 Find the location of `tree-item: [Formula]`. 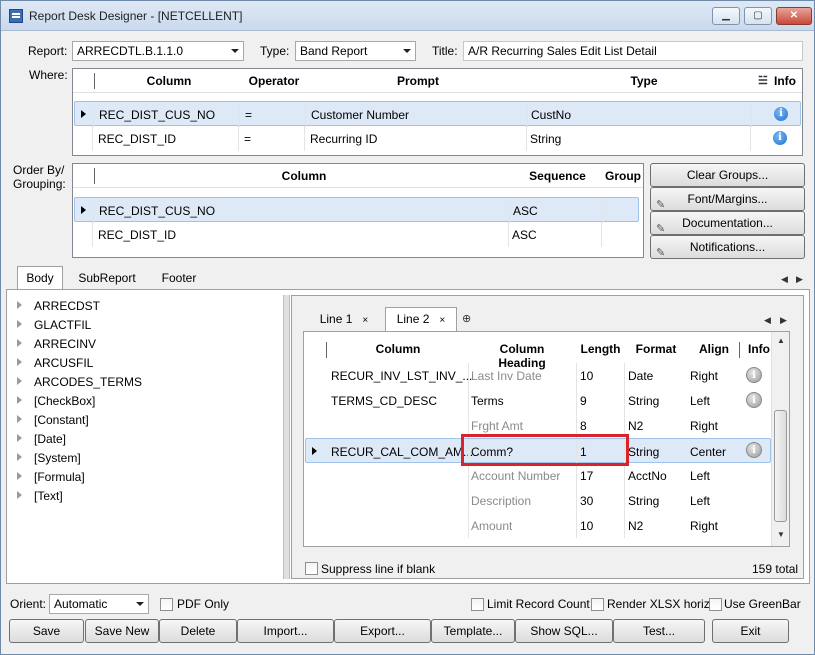

tree-item: [Formula] is located at coordinates (51, 477).